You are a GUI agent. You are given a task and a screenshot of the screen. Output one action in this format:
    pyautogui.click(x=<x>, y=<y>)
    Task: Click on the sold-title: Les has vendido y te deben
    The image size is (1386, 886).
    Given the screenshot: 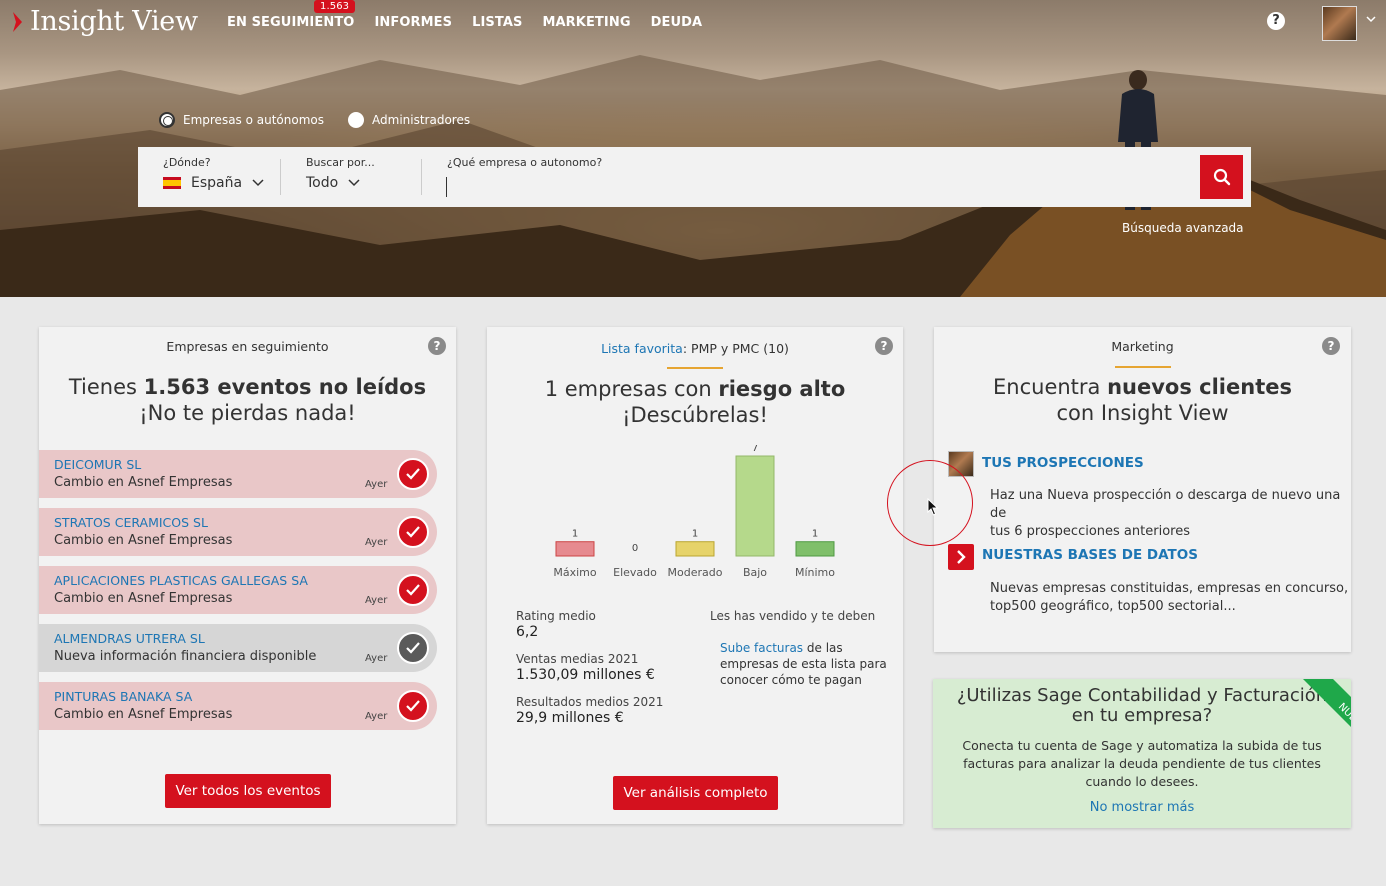 What is the action you would take?
    pyautogui.click(x=793, y=616)
    